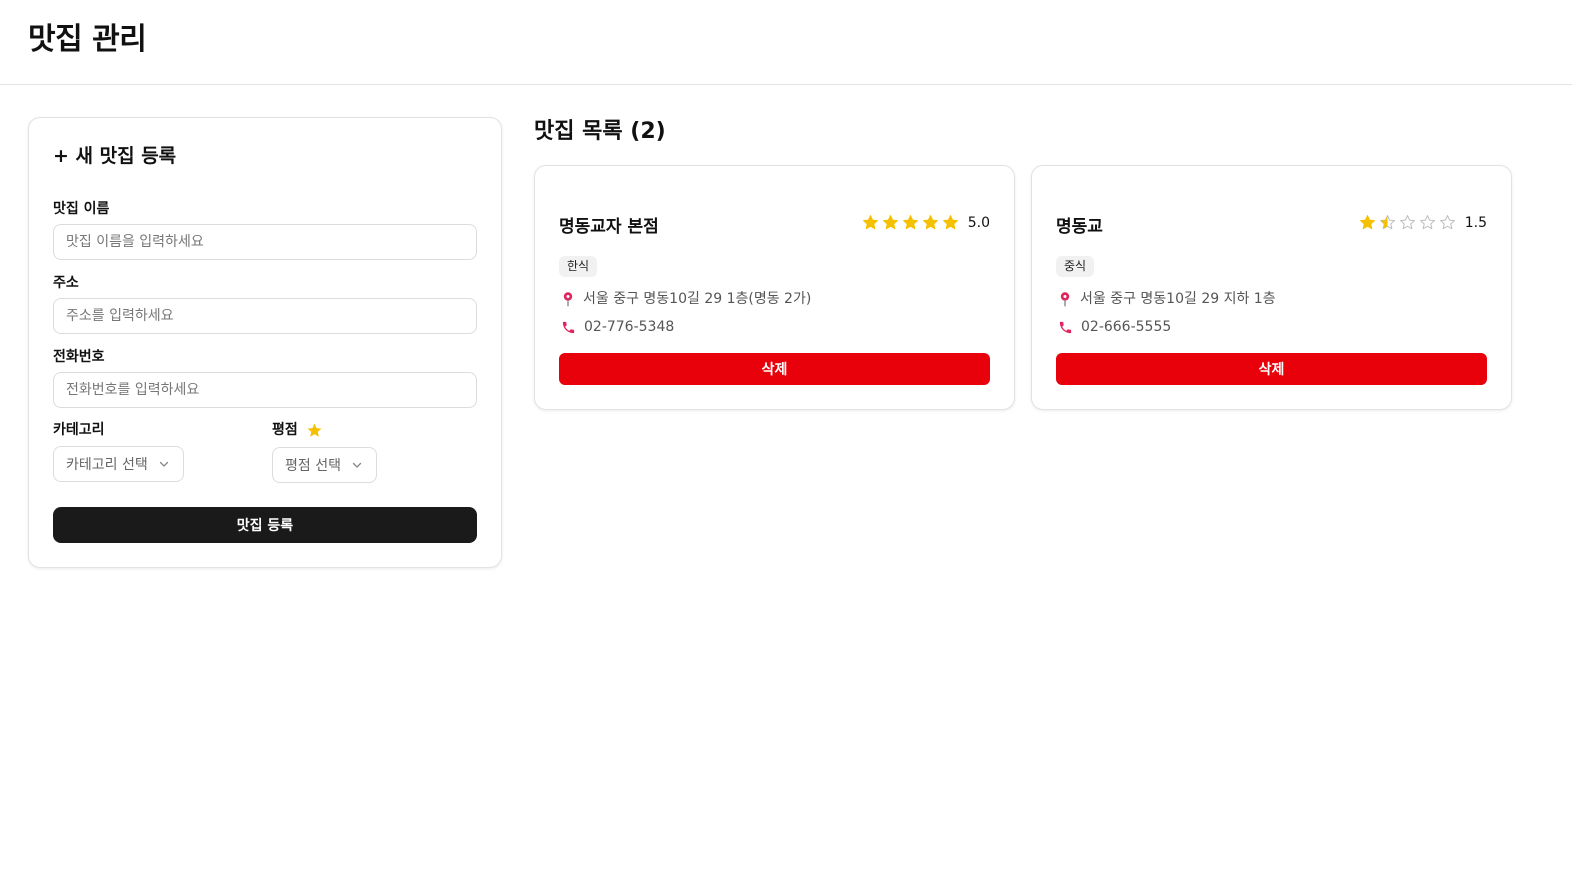 The width and height of the screenshot is (1572, 879). What do you see at coordinates (578, 266) in the screenshot?
I see `category-badge: 한식` at bounding box center [578, 266].